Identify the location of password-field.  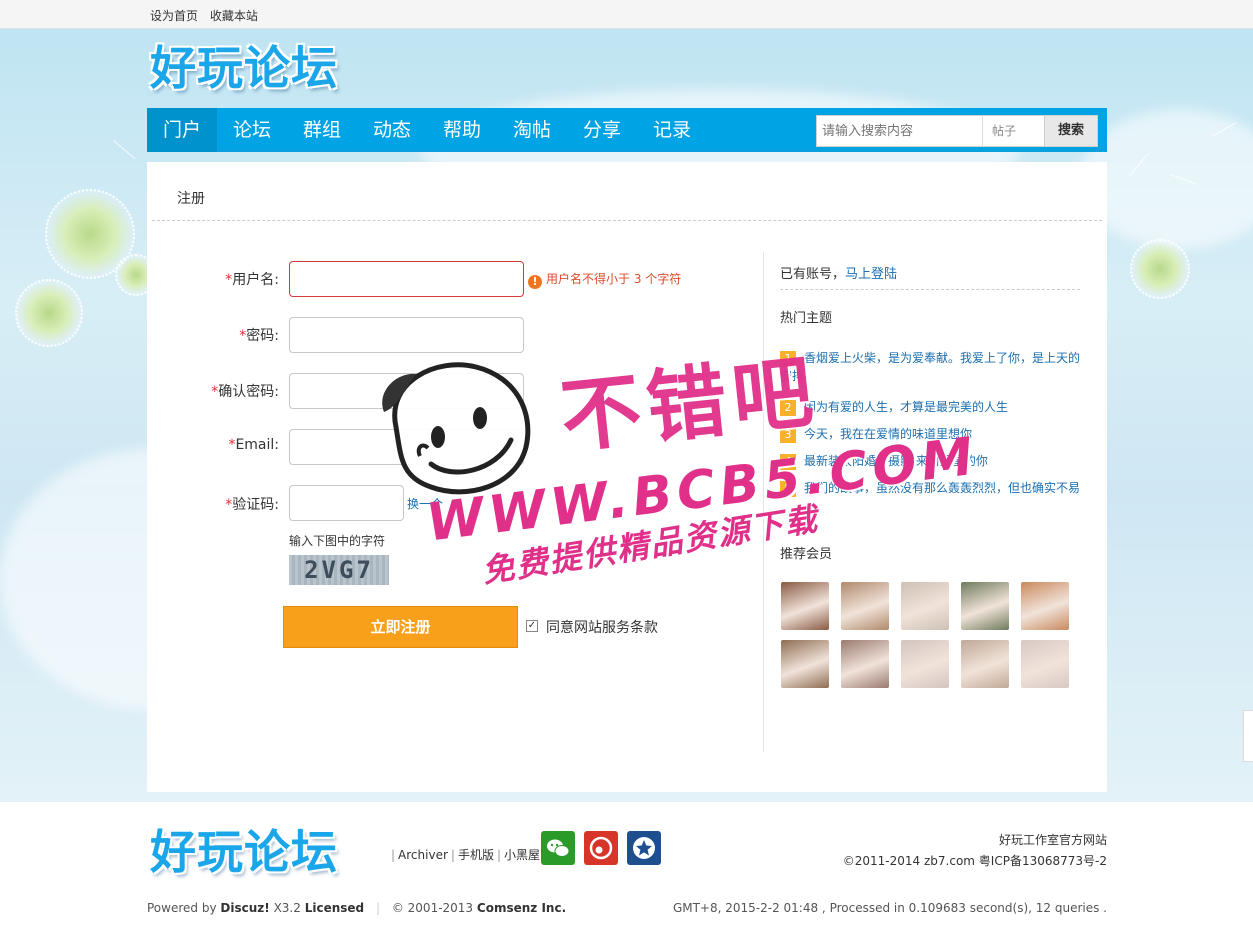
(406, 335).